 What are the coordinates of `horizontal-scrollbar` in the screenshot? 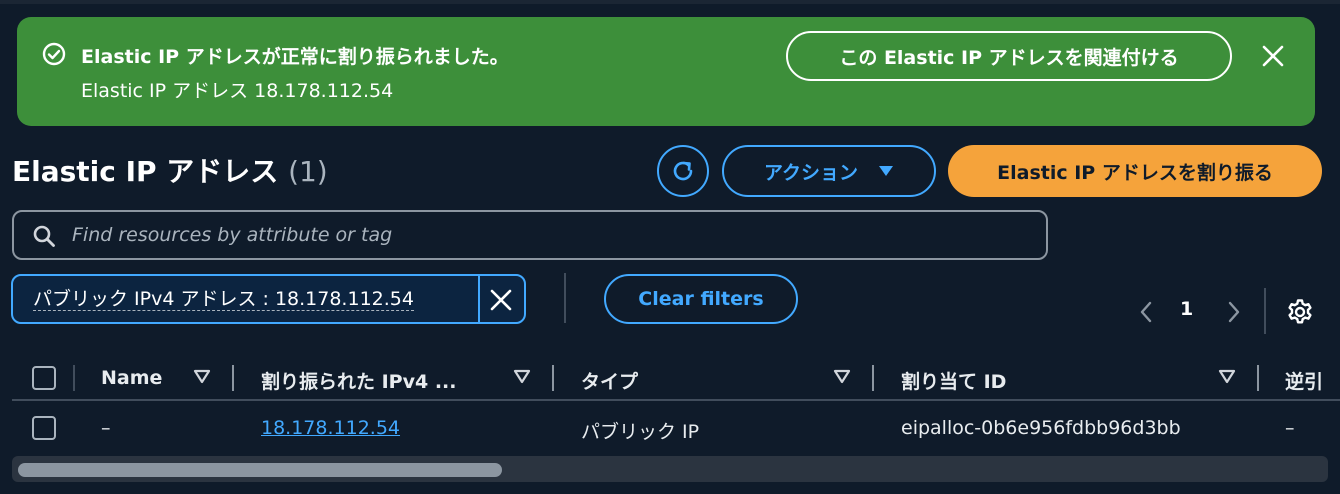 It's located at (670, 469).